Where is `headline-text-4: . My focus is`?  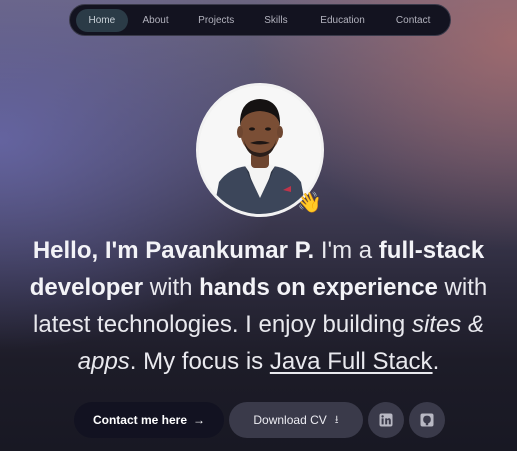
headline-text-4: . My focus is is located at coordinates (199, 361).